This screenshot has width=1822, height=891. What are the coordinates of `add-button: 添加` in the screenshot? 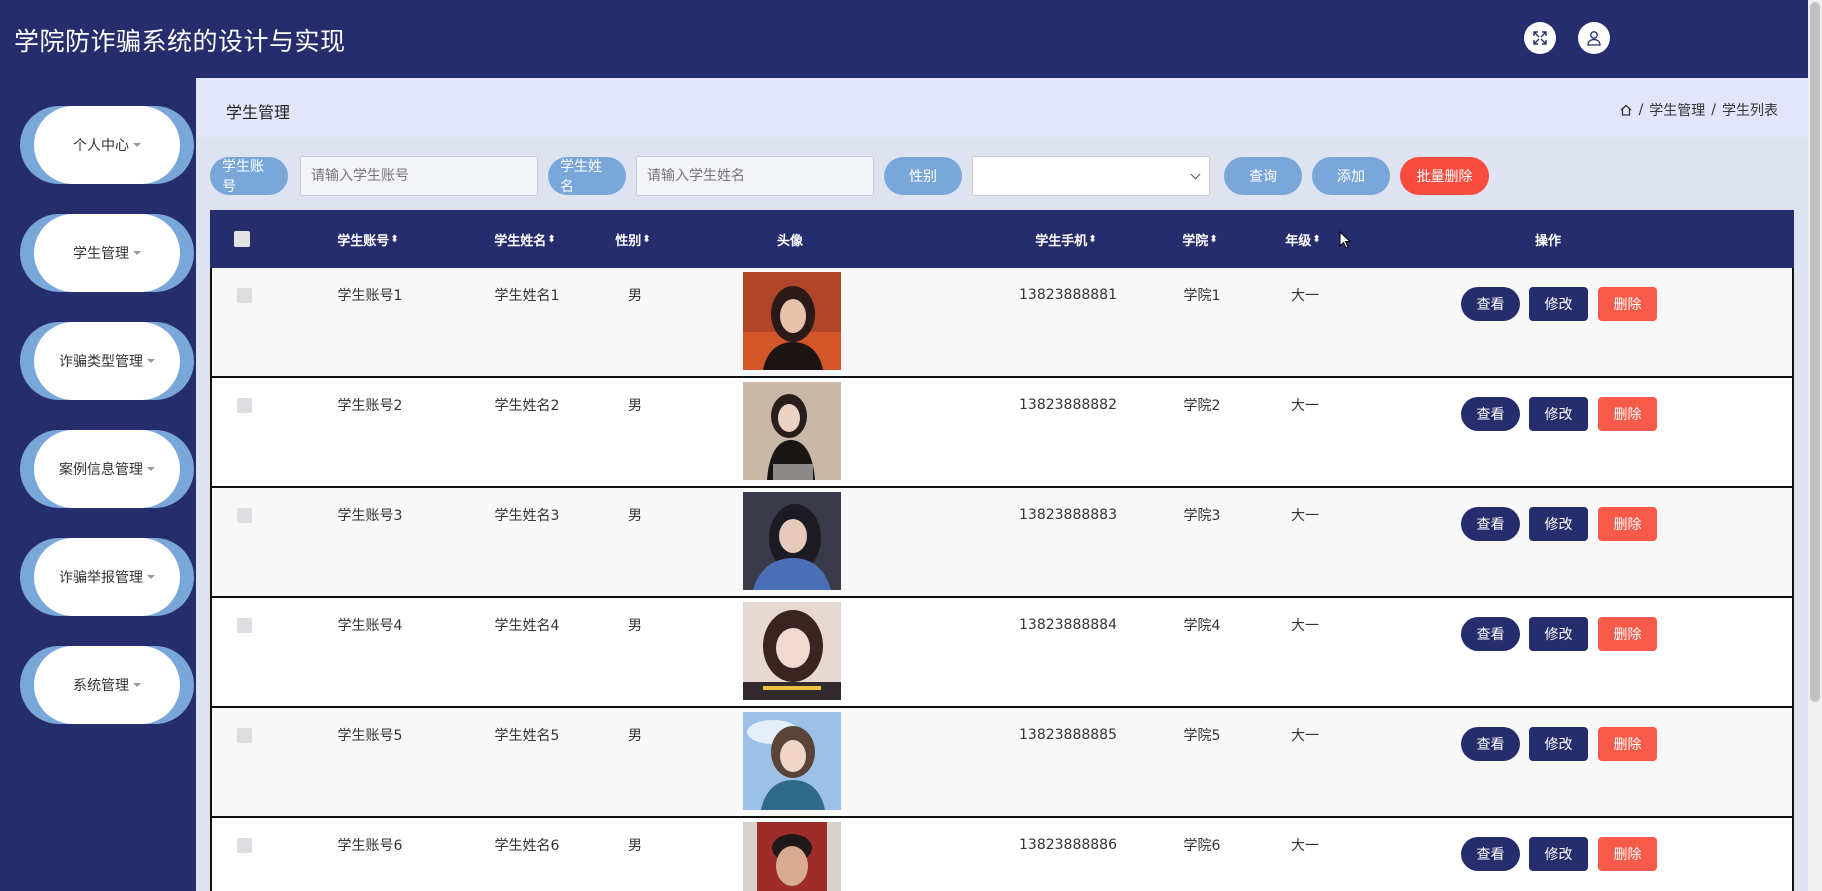 It's located at (1351, 176).